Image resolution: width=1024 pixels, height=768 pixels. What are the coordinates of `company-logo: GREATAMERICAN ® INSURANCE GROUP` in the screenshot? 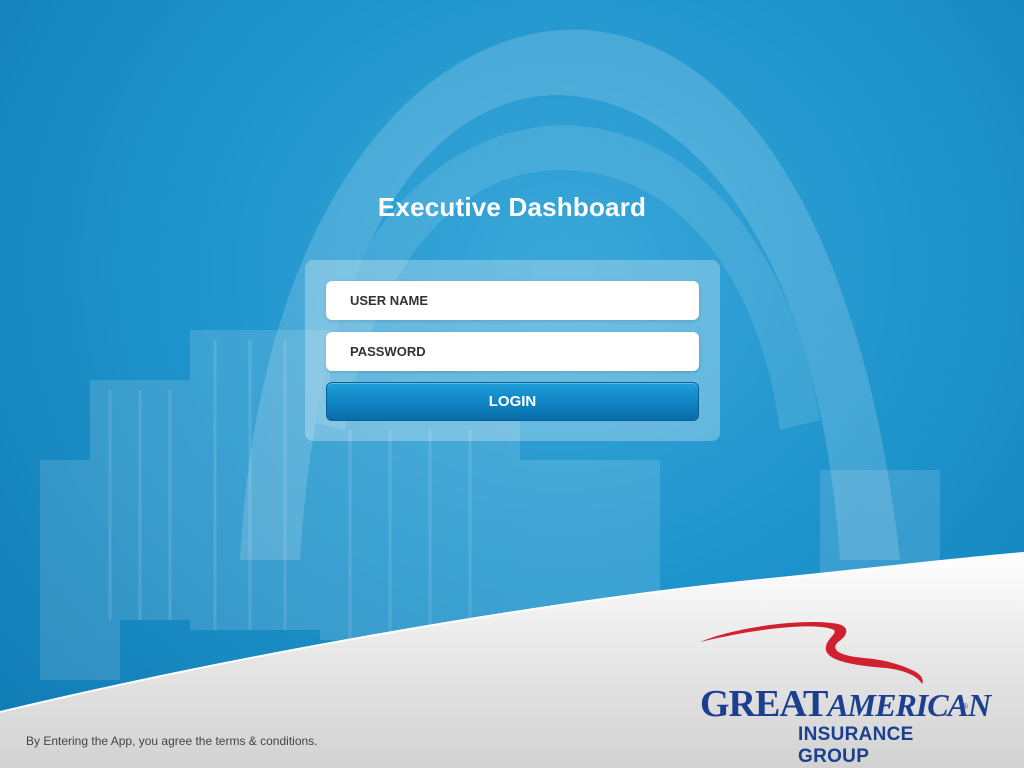 It's located at (844, 693).